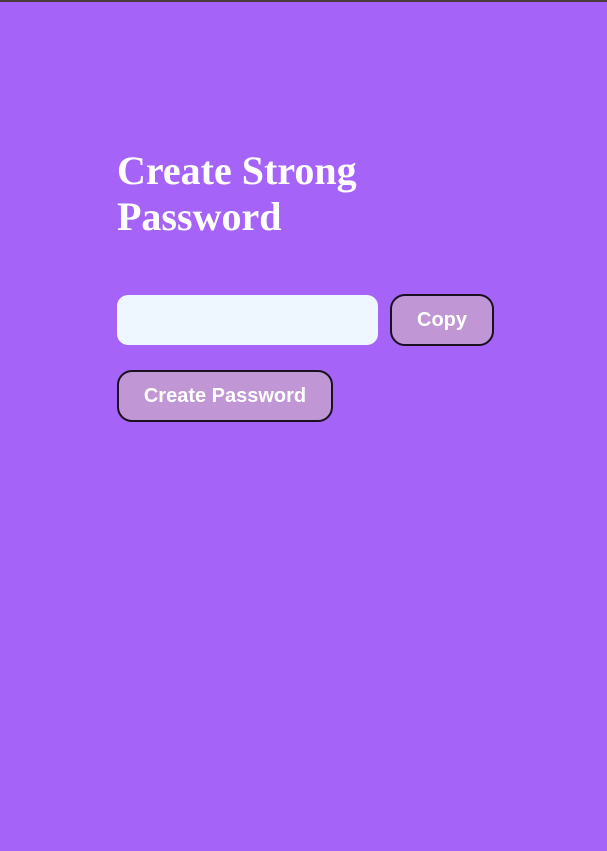  Describe the element at coordinates (442, 320) in the screenshot. I see `copy-button: Copy` at that location.